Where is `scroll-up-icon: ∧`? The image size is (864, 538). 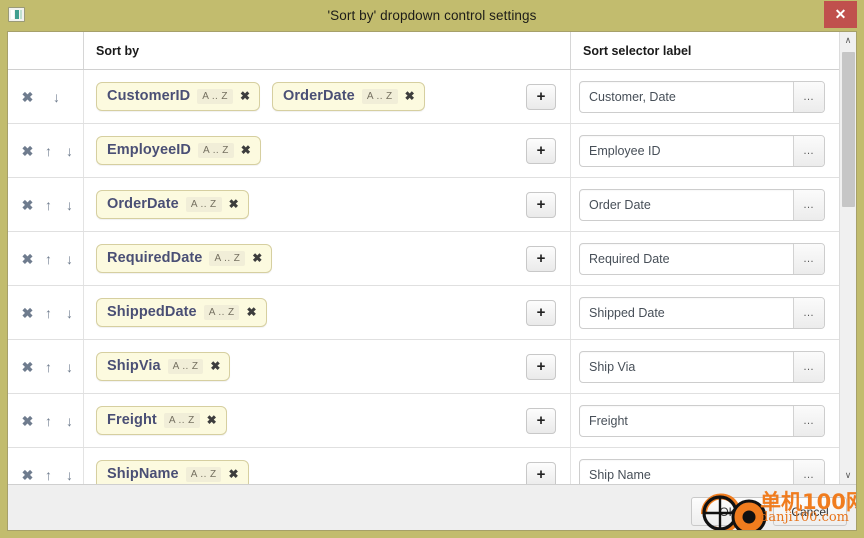 scroll-up-icon: ∧ is located at coordinates (847, 40).